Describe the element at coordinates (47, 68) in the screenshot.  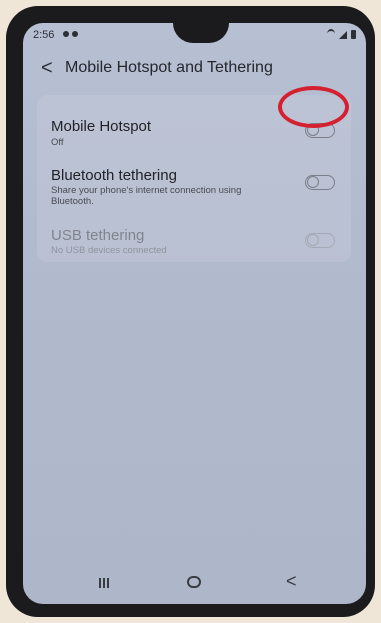
I see `chevron-left-icon: <` at that location.